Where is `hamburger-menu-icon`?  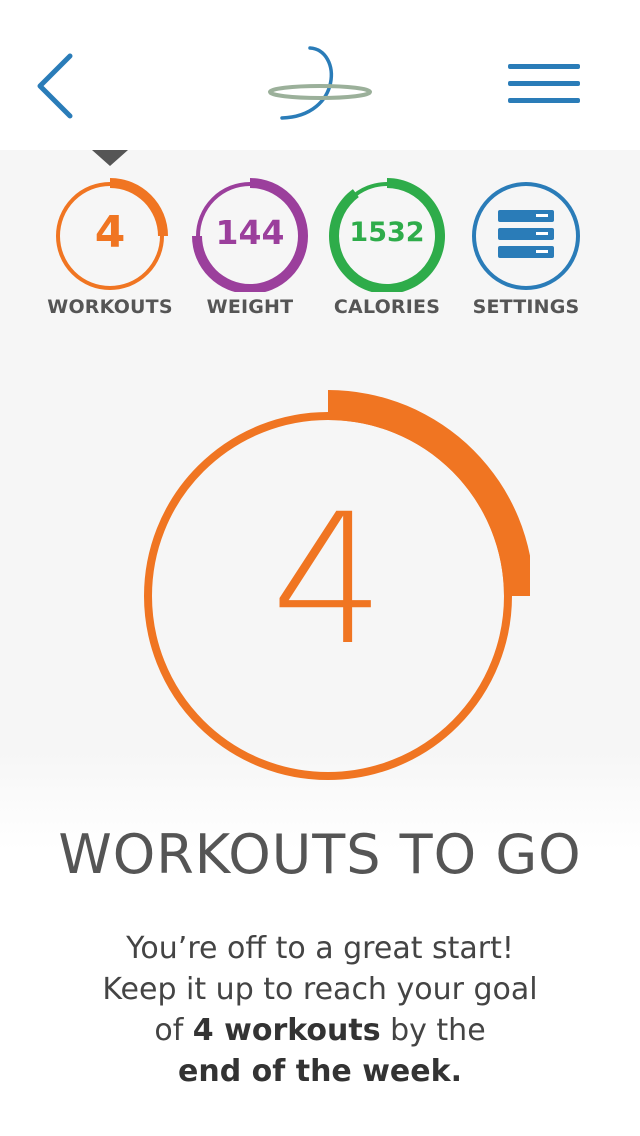 hamburger-menu-icon is located at coordinates (544, 83).